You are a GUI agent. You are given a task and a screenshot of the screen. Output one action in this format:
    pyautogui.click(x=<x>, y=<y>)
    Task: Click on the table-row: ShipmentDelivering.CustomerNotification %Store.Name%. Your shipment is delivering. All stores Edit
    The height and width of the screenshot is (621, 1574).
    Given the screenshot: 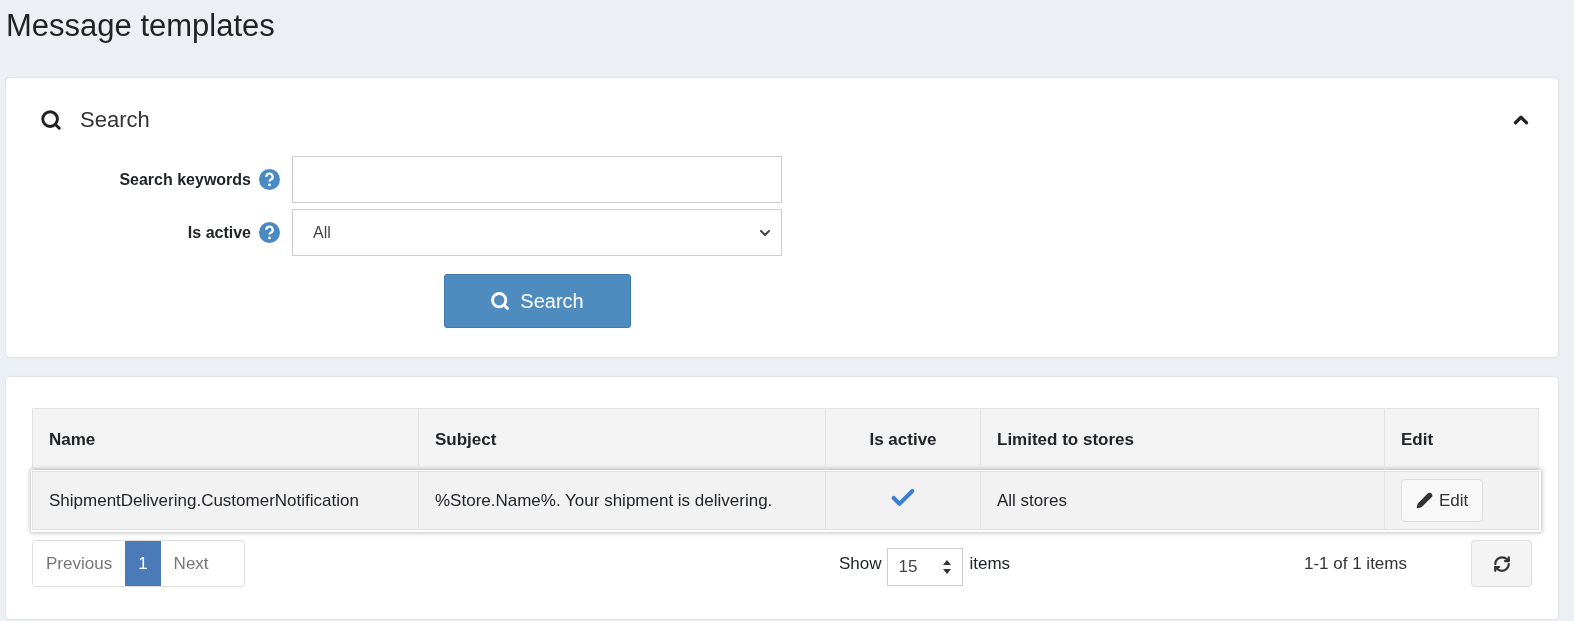 What is the action you would take?
    pyautogui.click(x=785, y=500)
    